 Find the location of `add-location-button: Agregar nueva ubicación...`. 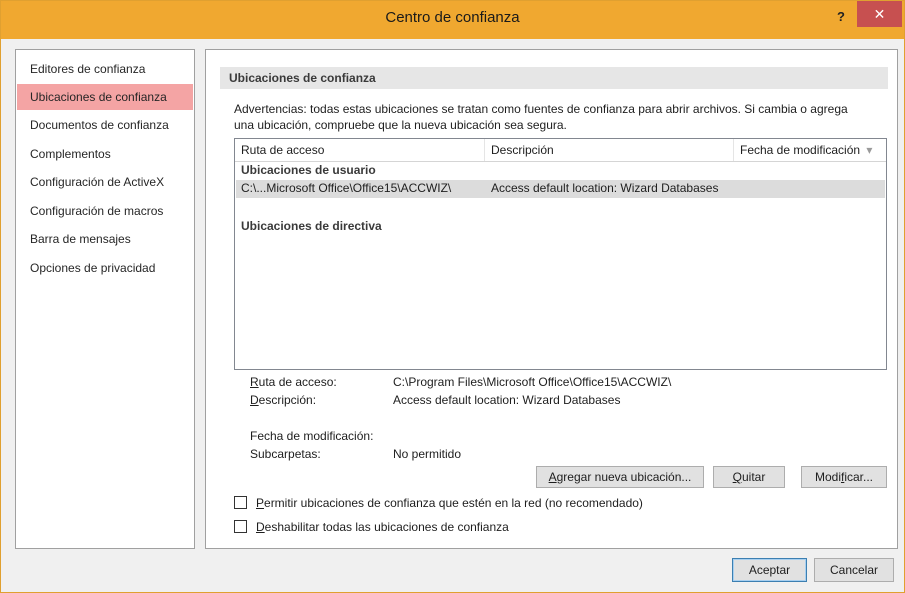

add-location-button: Agregar nueva ubicación... is located at coordinates (620, 477).